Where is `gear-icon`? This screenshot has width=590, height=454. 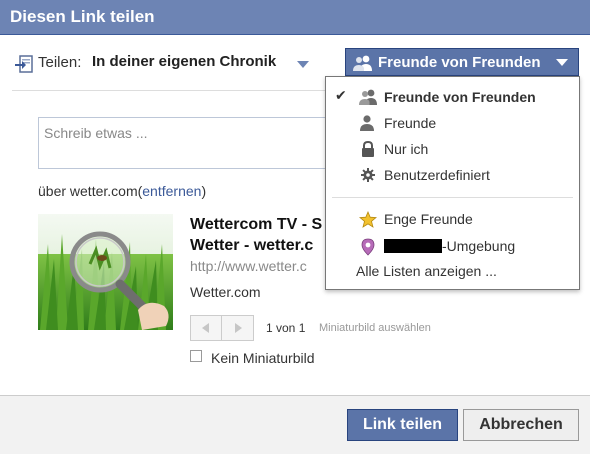 gear-icon is located at coordinates (368, 175).